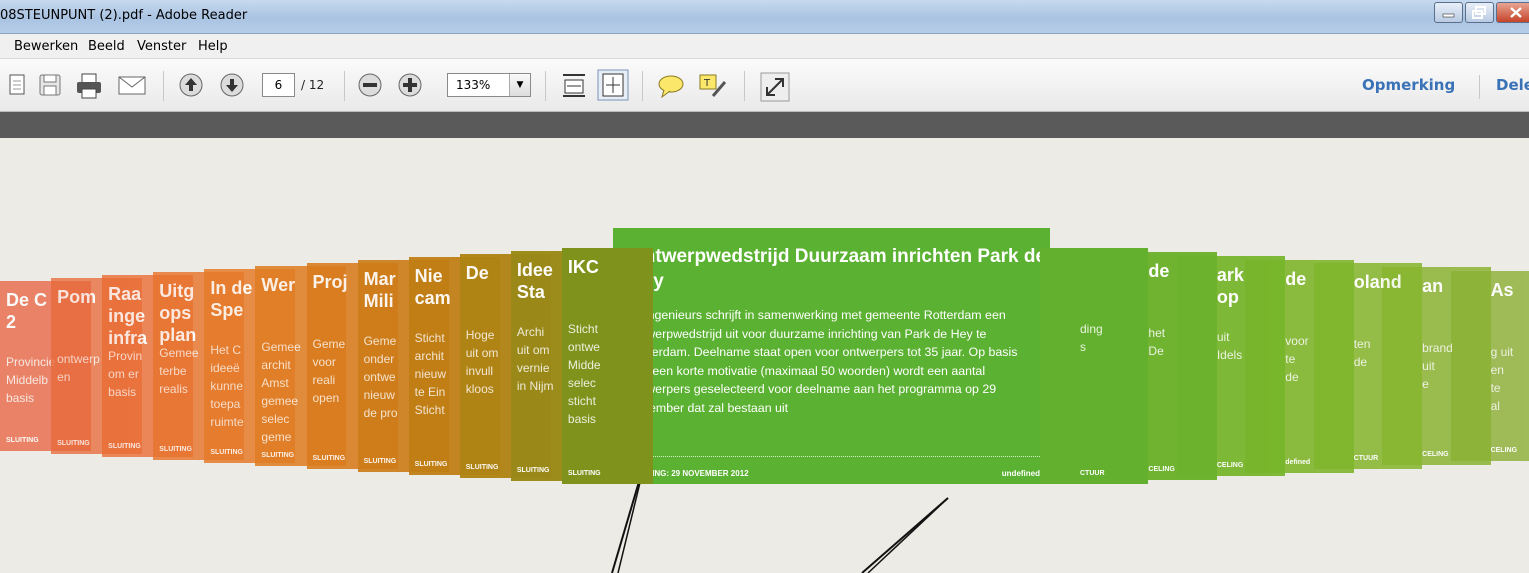 The image size is (1529, 573). I want to click on card-title: ark op, so click(1230, 285).